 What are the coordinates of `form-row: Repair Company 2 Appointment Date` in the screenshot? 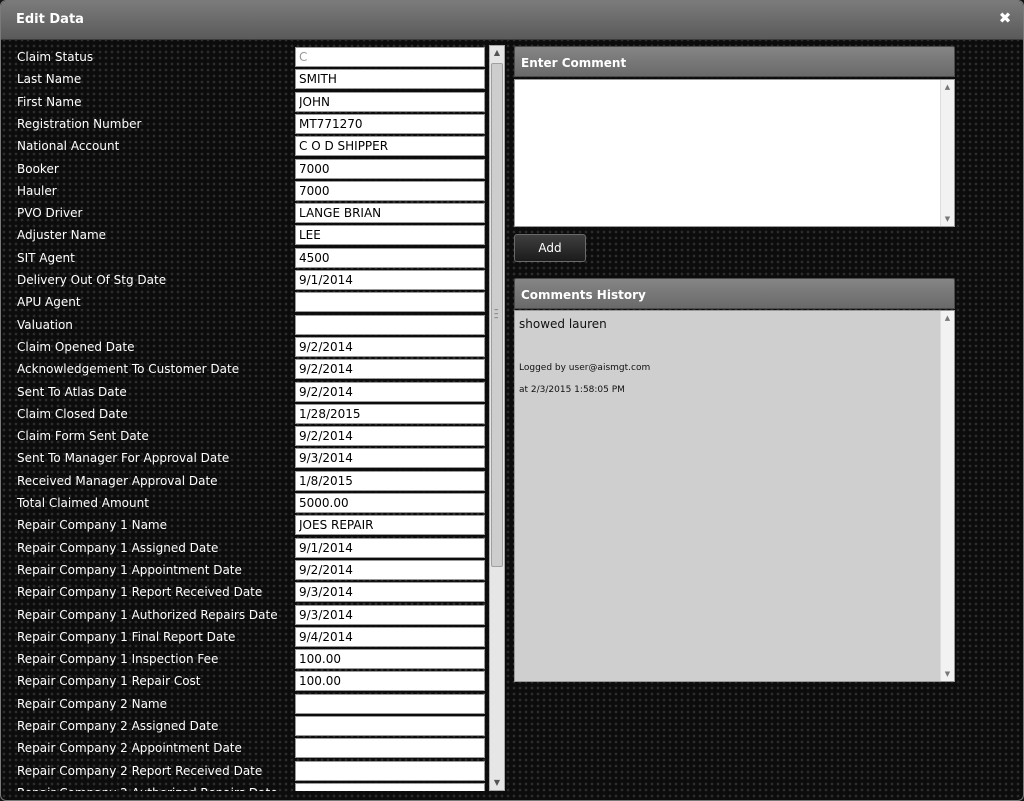 It's located at (251, 747).